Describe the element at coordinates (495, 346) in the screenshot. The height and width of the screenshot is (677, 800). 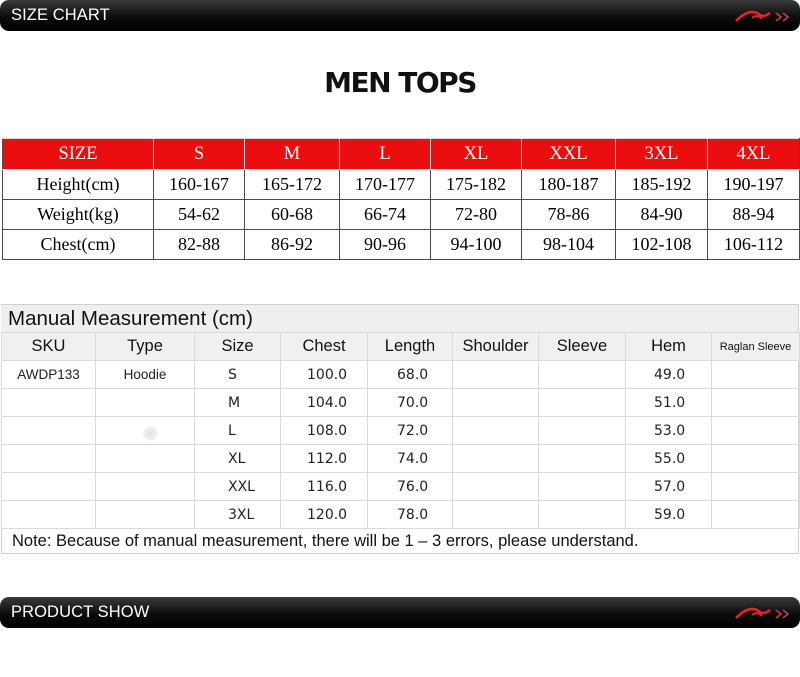
I see `header-cell: Shoulder` at that location.